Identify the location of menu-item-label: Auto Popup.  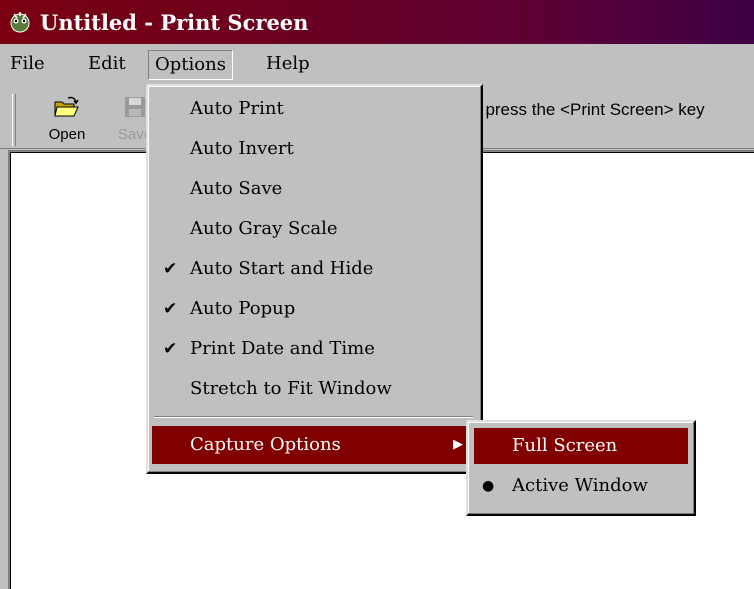
(243, 308).